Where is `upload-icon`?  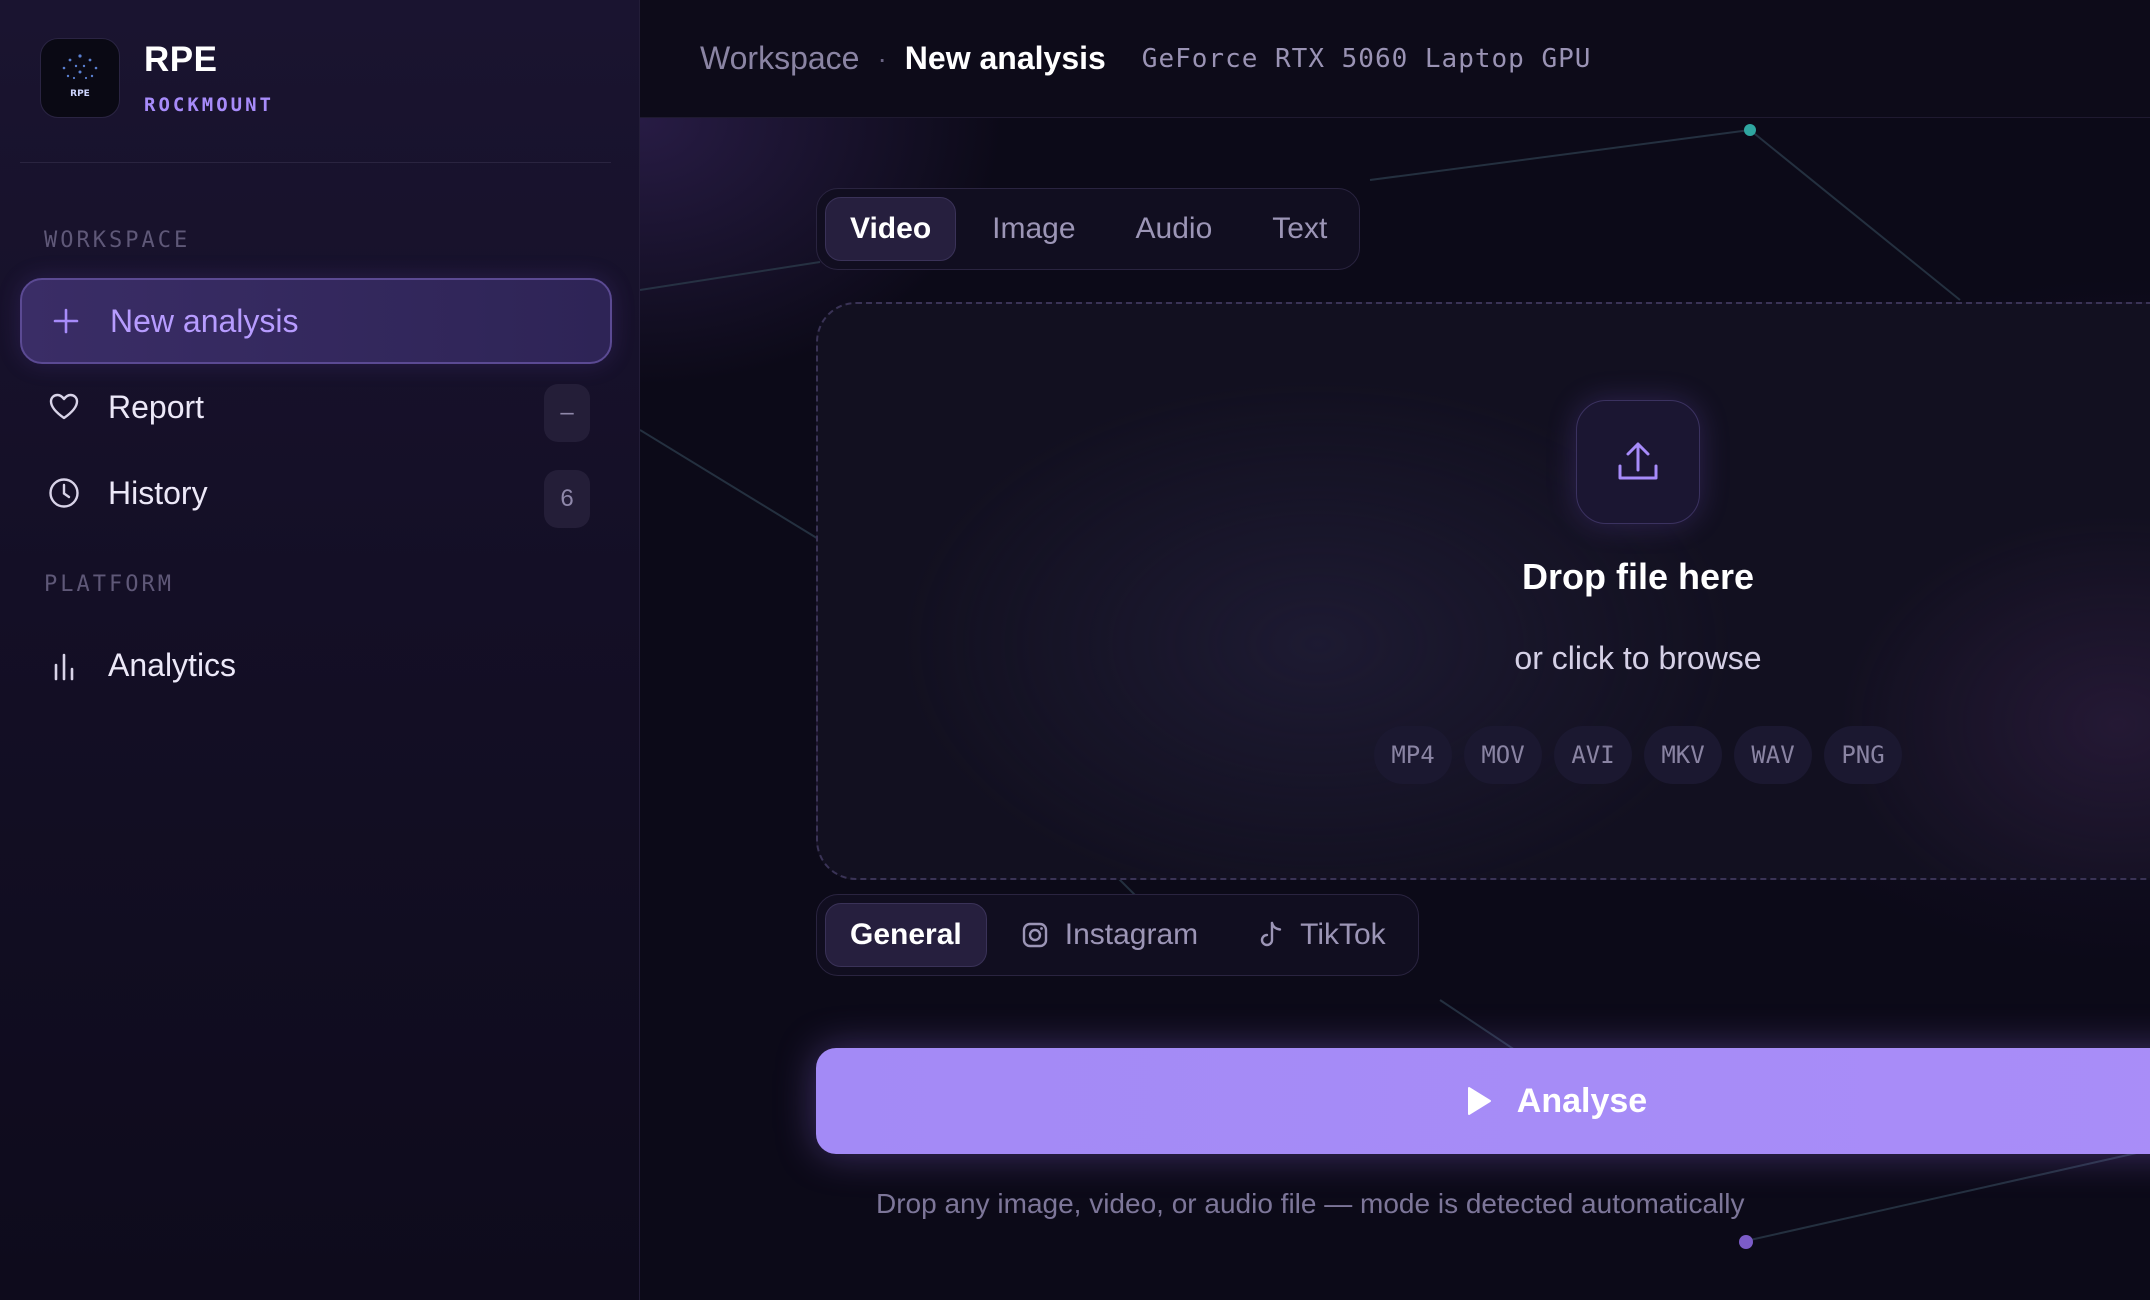
upload-icon is located at coordinates (1638, 461).